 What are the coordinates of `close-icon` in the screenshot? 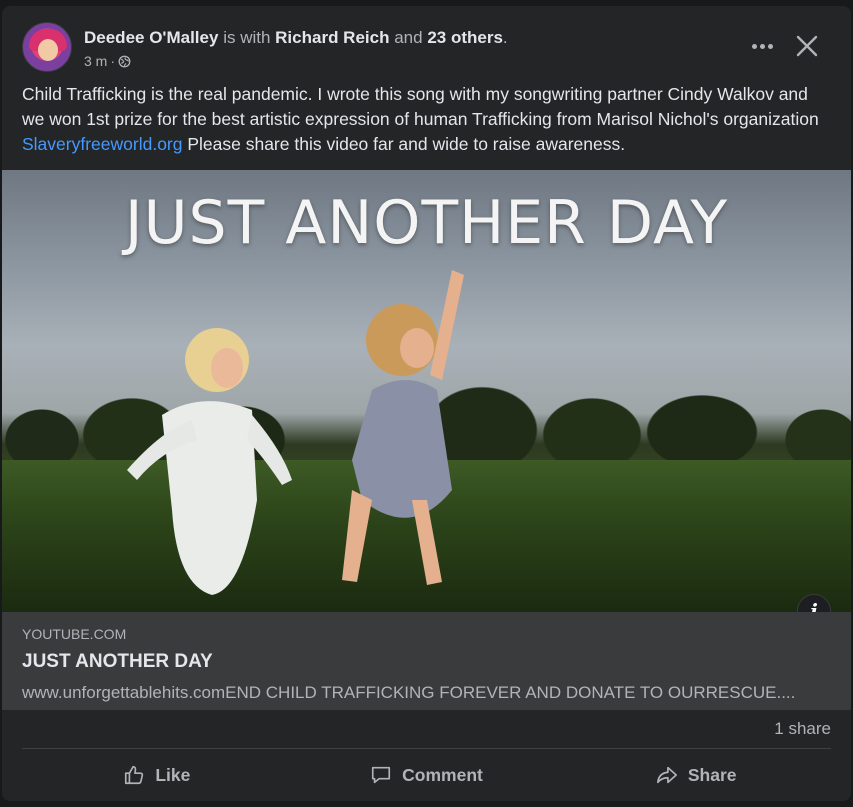 It's located at (807, 46).